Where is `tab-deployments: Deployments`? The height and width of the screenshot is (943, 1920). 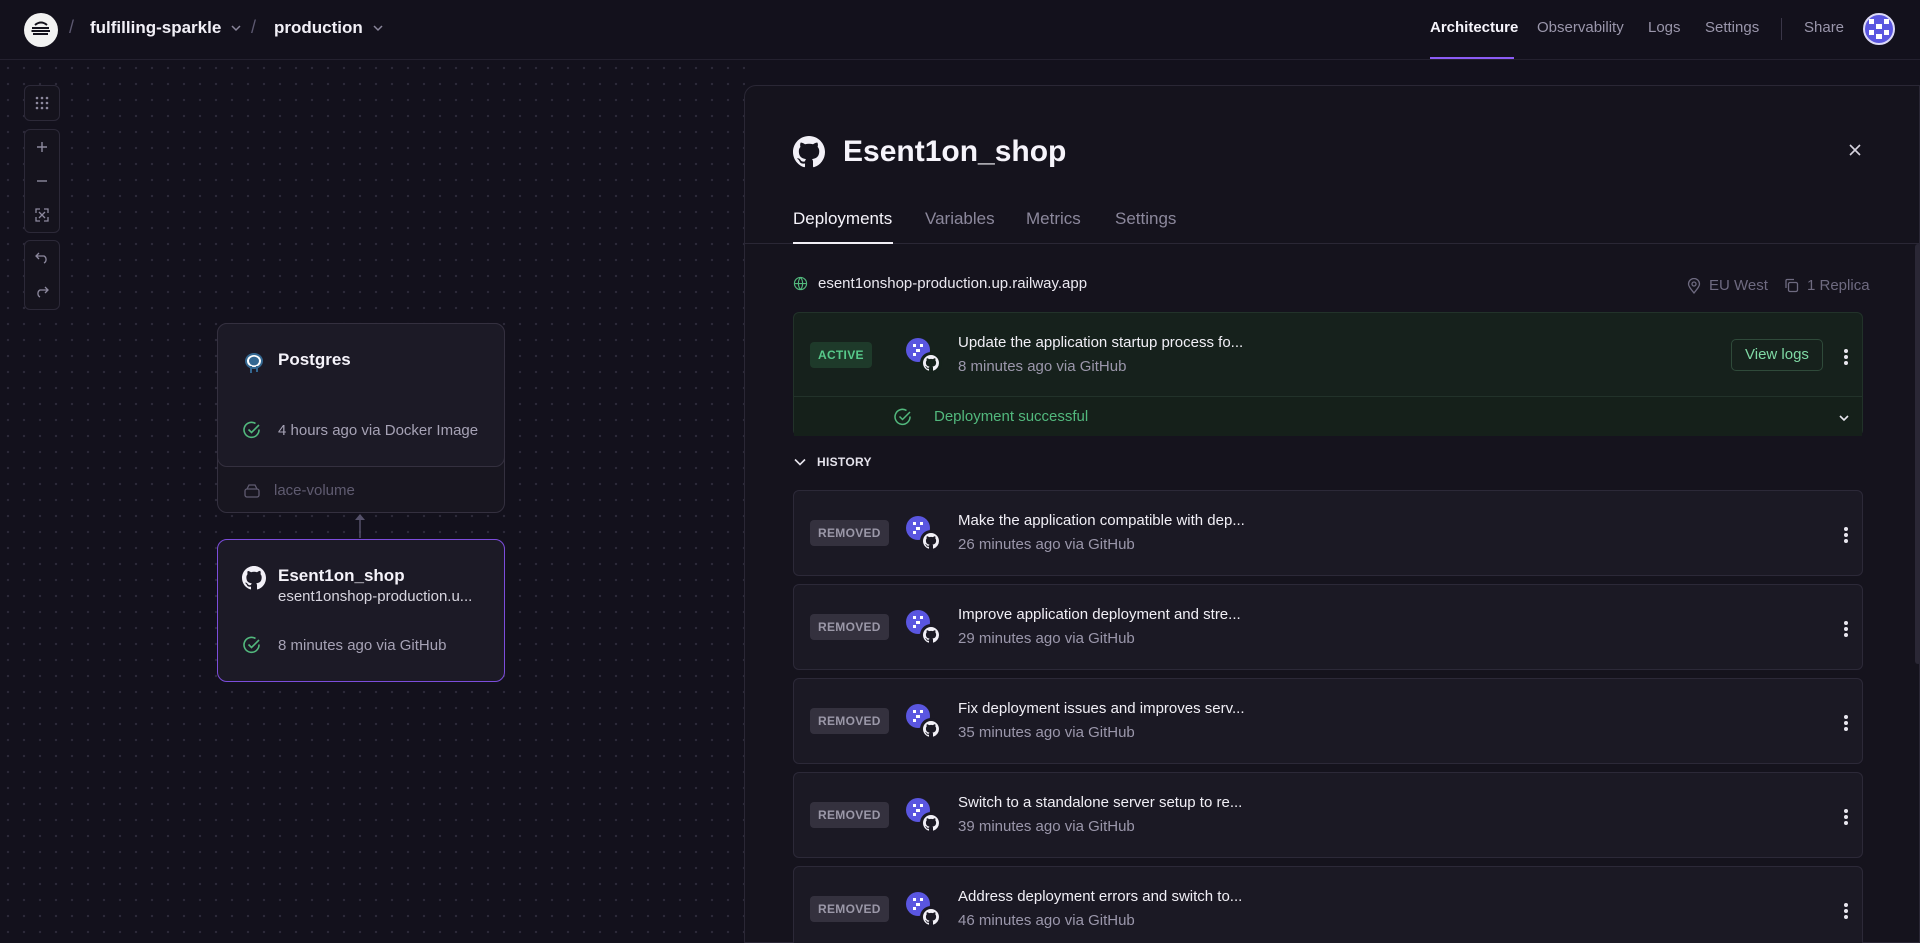
tab-deployments: Deployments is located at coordinates (842, 219).